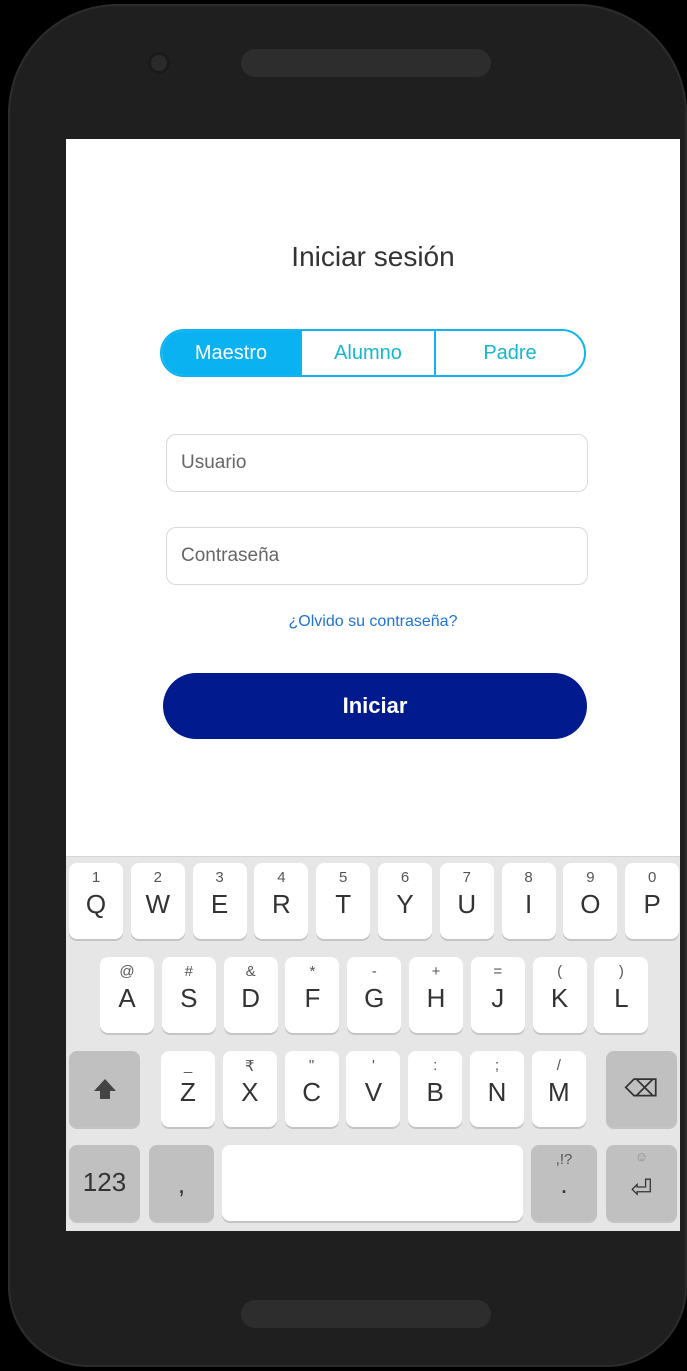 The width and height of the screenshot is (687, 1371). I want to click on key-secondary-label: 9, so click(590, 877).